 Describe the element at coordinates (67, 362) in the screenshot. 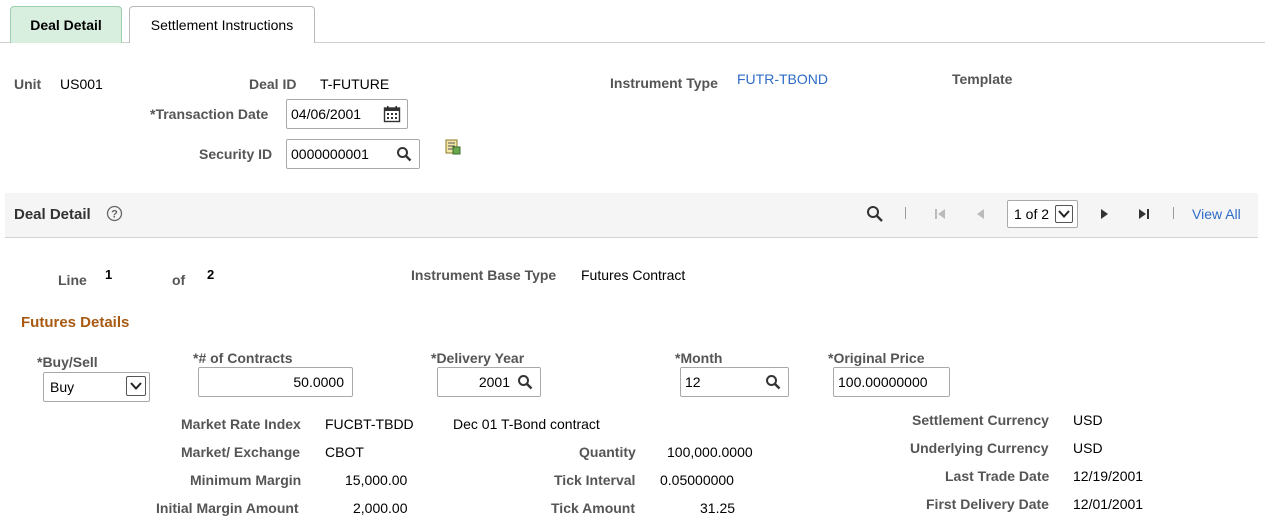

I see `buy-sell-label: *Buy/Sell` at that location.